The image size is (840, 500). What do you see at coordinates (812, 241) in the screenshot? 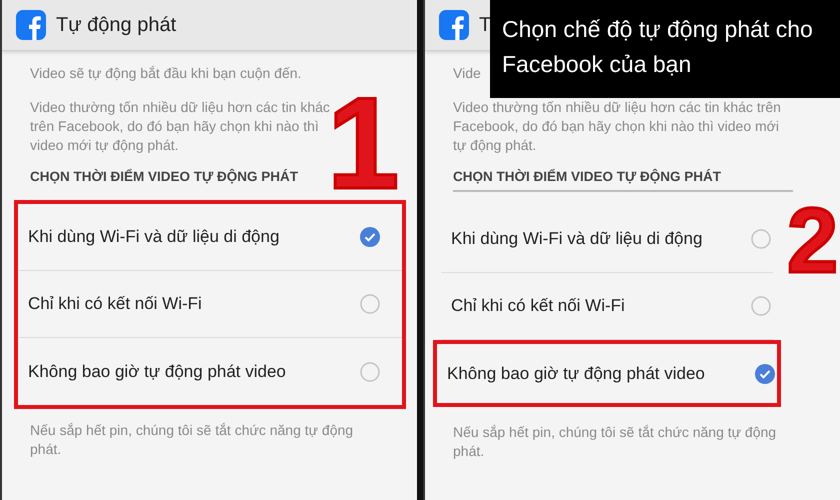
I see `step-number: 2` at bounding box center [812, 241].